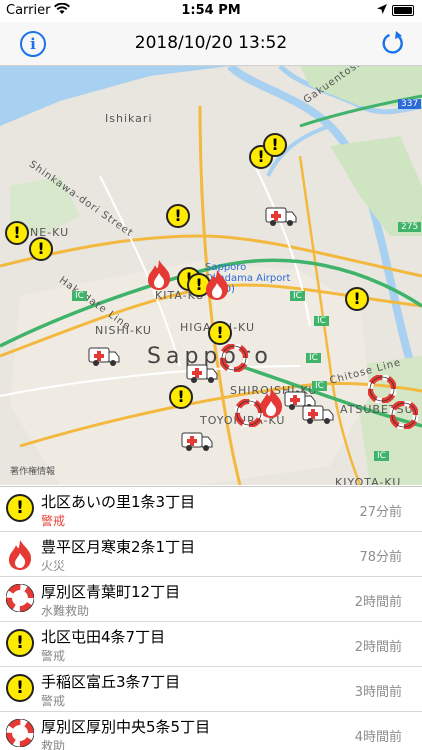 The width and height of the screenshot is (422, 750). What do you see at coordinates (103, 637) in the screenshot?
I see `incident-place: 北区屯田4条7丁目` at bounding box center [103, 637].